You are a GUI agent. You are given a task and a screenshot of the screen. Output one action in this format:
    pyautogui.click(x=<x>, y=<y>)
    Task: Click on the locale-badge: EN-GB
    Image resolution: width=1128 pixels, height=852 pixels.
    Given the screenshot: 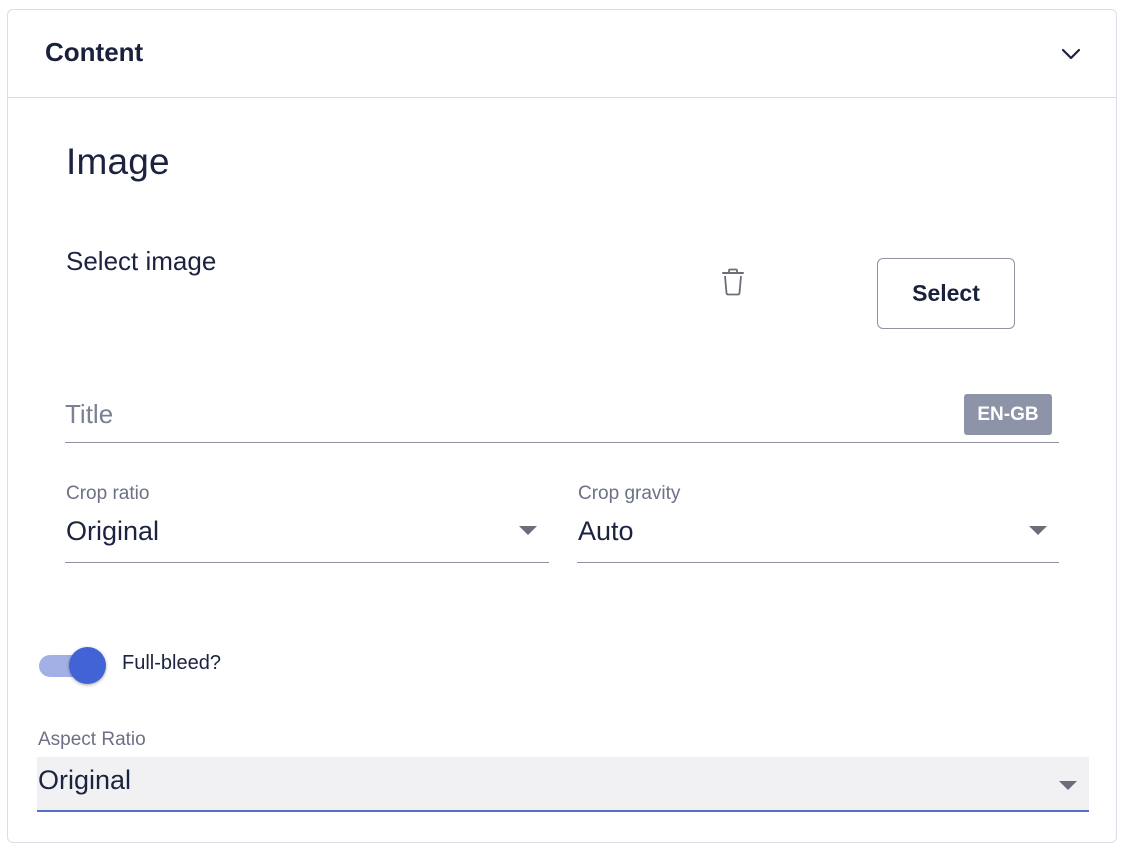 What is the action you would take?
    pyautogui.click(x=1008, y=414)
    